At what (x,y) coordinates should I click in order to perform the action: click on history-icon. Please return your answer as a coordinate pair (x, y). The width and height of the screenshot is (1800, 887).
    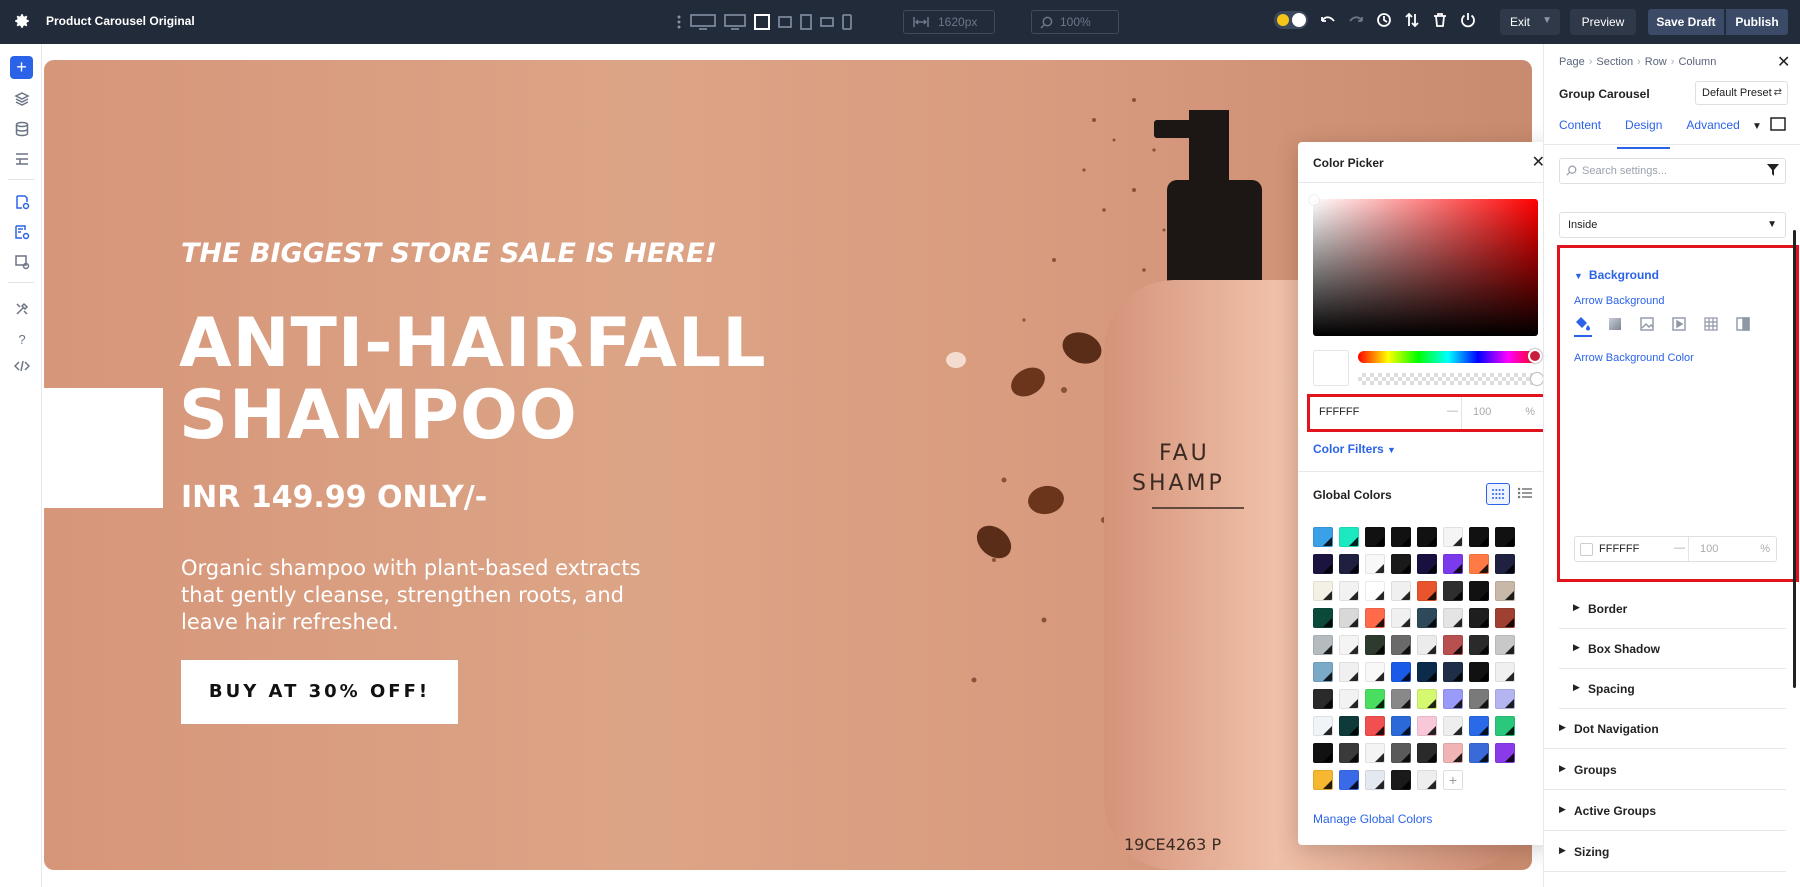
    Looking at the image, I should click on (1384, 20).